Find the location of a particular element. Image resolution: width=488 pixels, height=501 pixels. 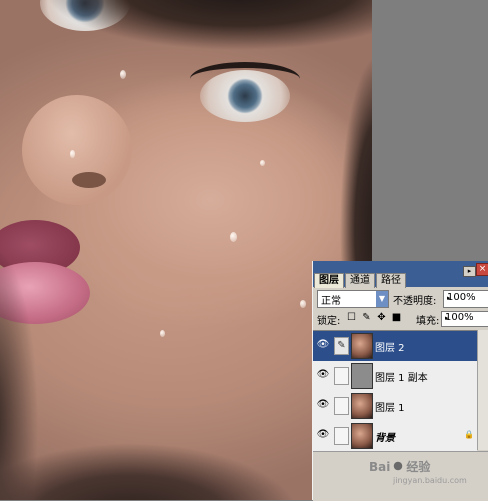

fill-arrow-icon: ▸ is located at coordinates (466, 318).